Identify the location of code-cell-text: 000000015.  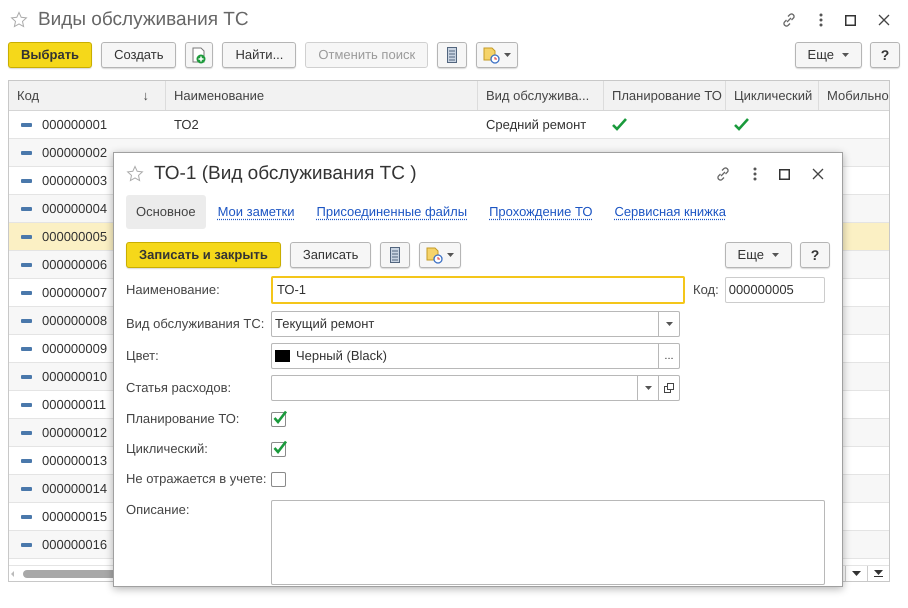
(75, 517).